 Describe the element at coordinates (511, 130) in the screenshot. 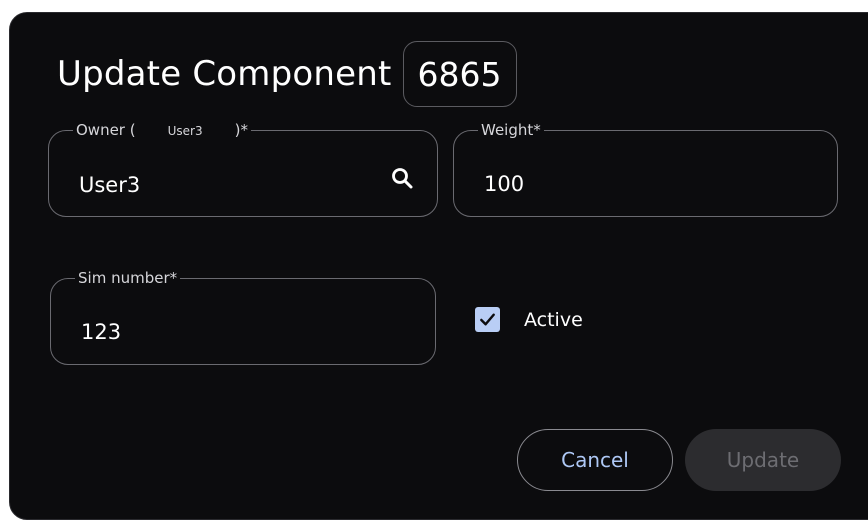

I see `weight-field-label: Weight*` at that location.